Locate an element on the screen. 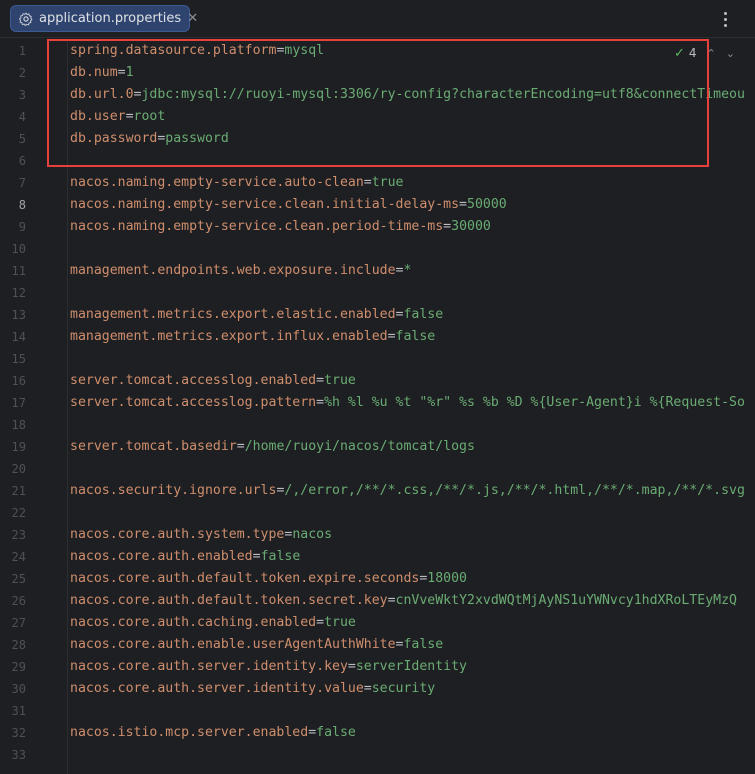  line-number: 22 is located at coordinates (18, 513).